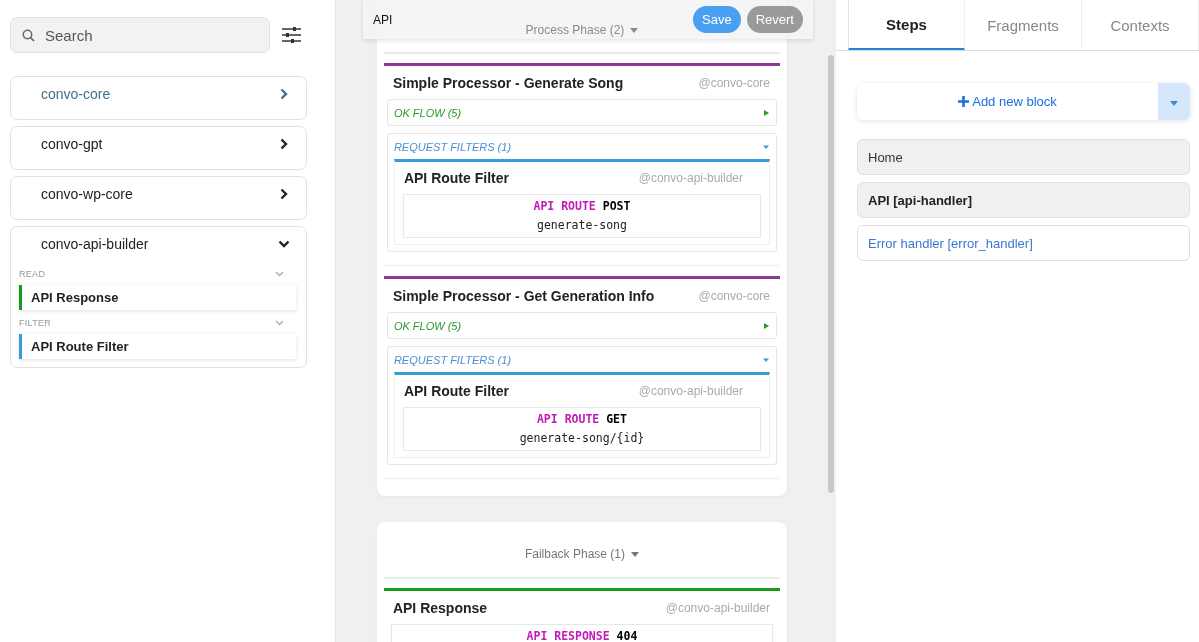 The width and height of the screenshot is (1199, 642). Describe the element at coordinates (35, 323) in the screenshot. I see `section-label: FILTER` at that location.